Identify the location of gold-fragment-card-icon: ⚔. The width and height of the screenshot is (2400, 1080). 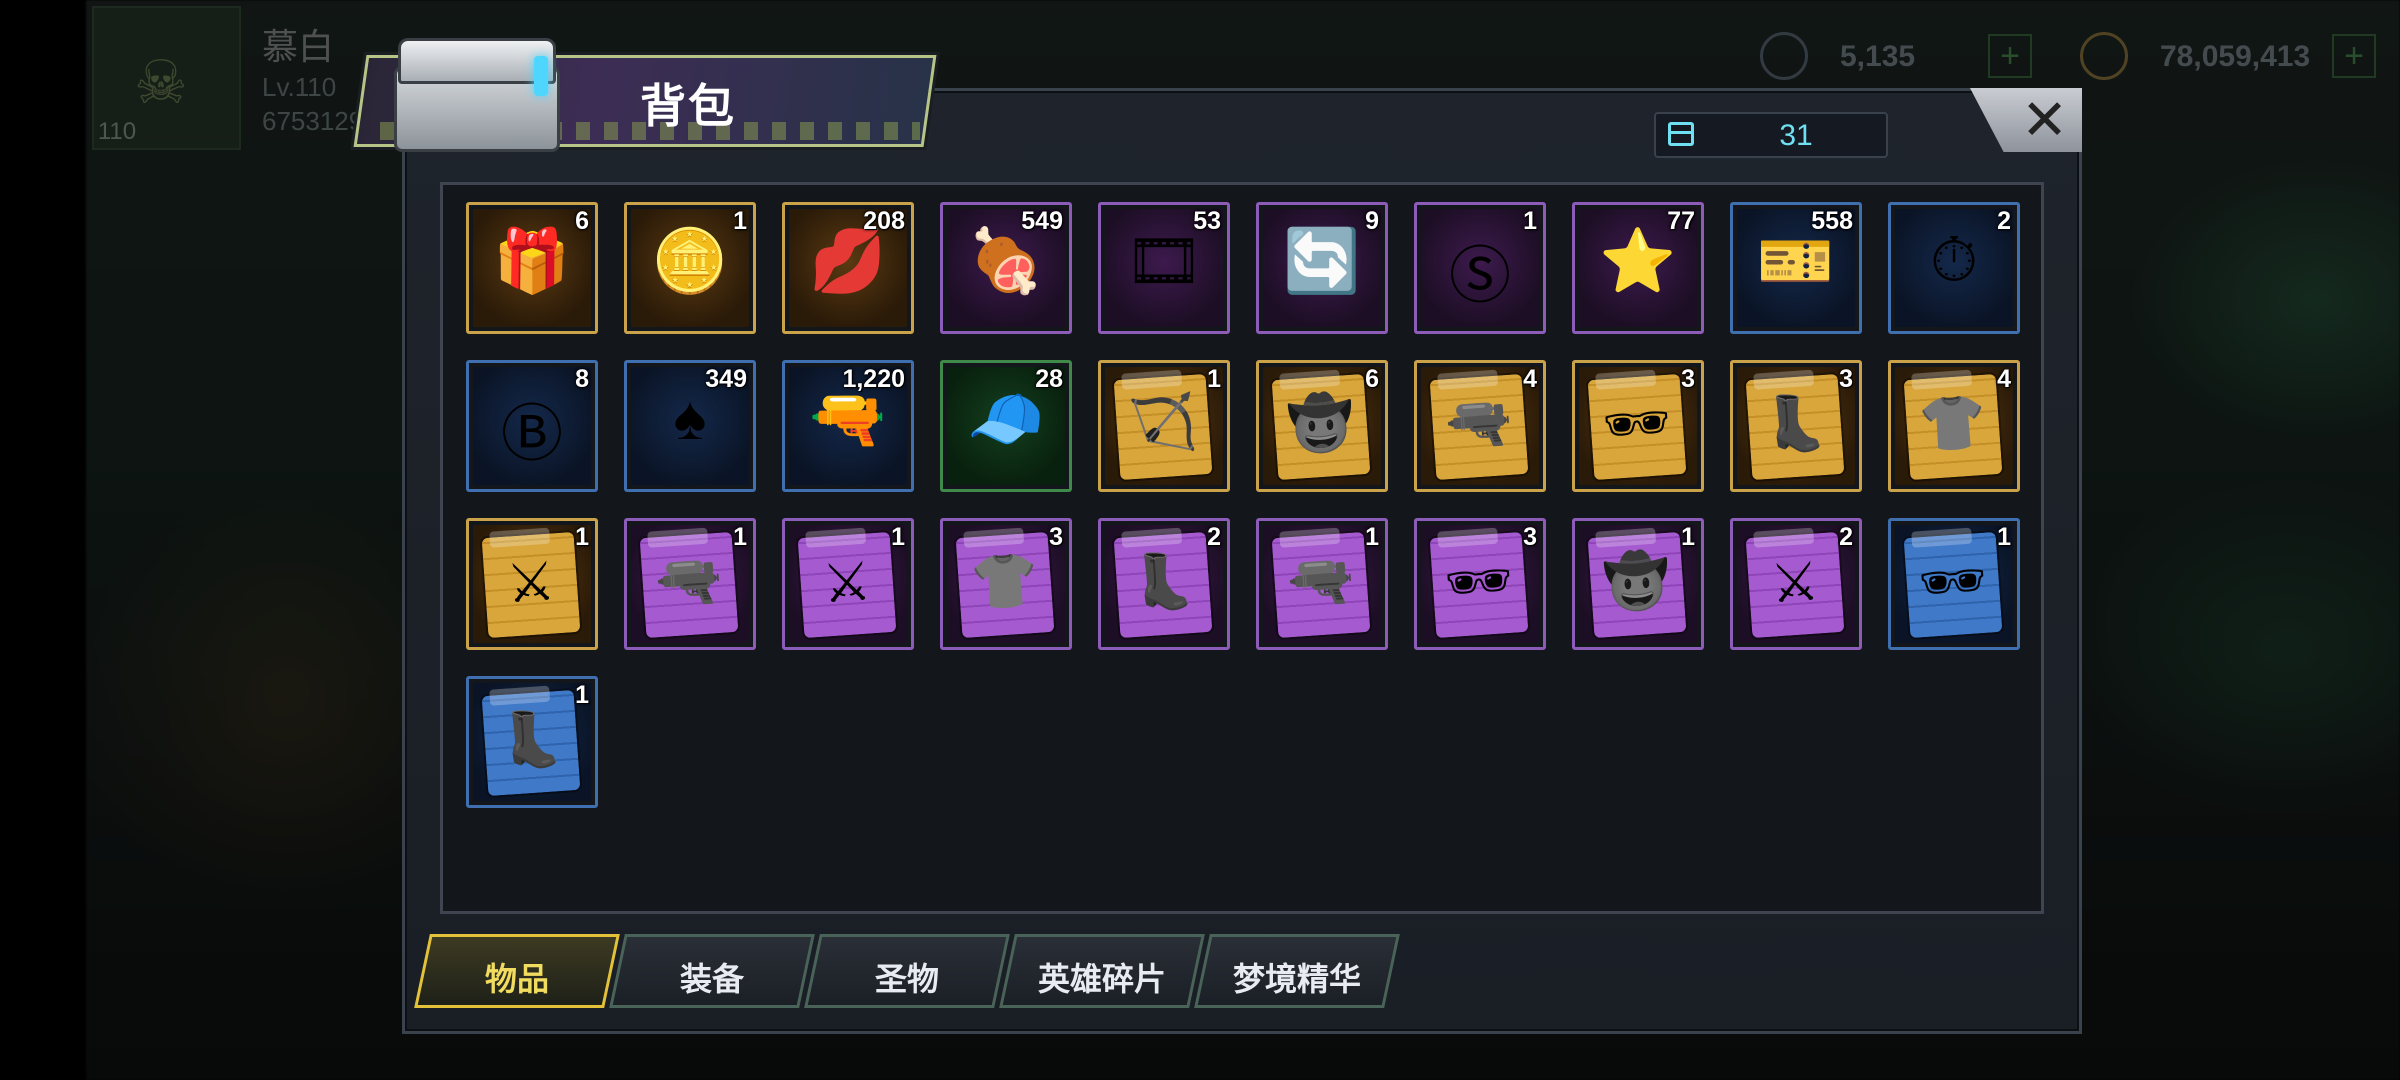
(531, 583).